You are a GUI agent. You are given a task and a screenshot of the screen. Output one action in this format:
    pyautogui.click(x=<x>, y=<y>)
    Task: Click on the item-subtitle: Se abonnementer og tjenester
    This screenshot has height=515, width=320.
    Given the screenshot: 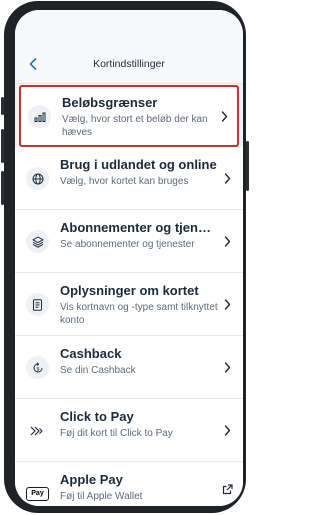 What is the action you would take?
    pyautogui.click(x=127, y=244)
    